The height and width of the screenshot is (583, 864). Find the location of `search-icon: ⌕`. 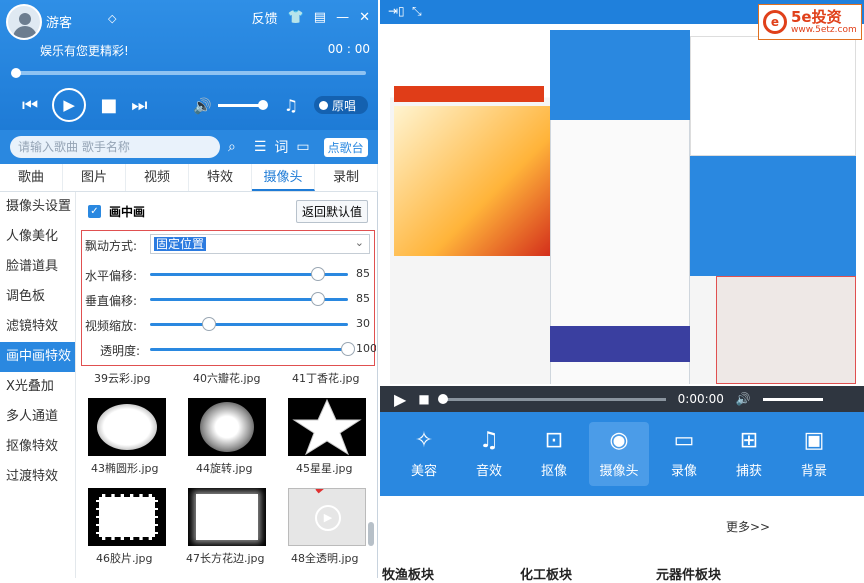

search-icon: ⌕ is located at coordinates (232, 147).